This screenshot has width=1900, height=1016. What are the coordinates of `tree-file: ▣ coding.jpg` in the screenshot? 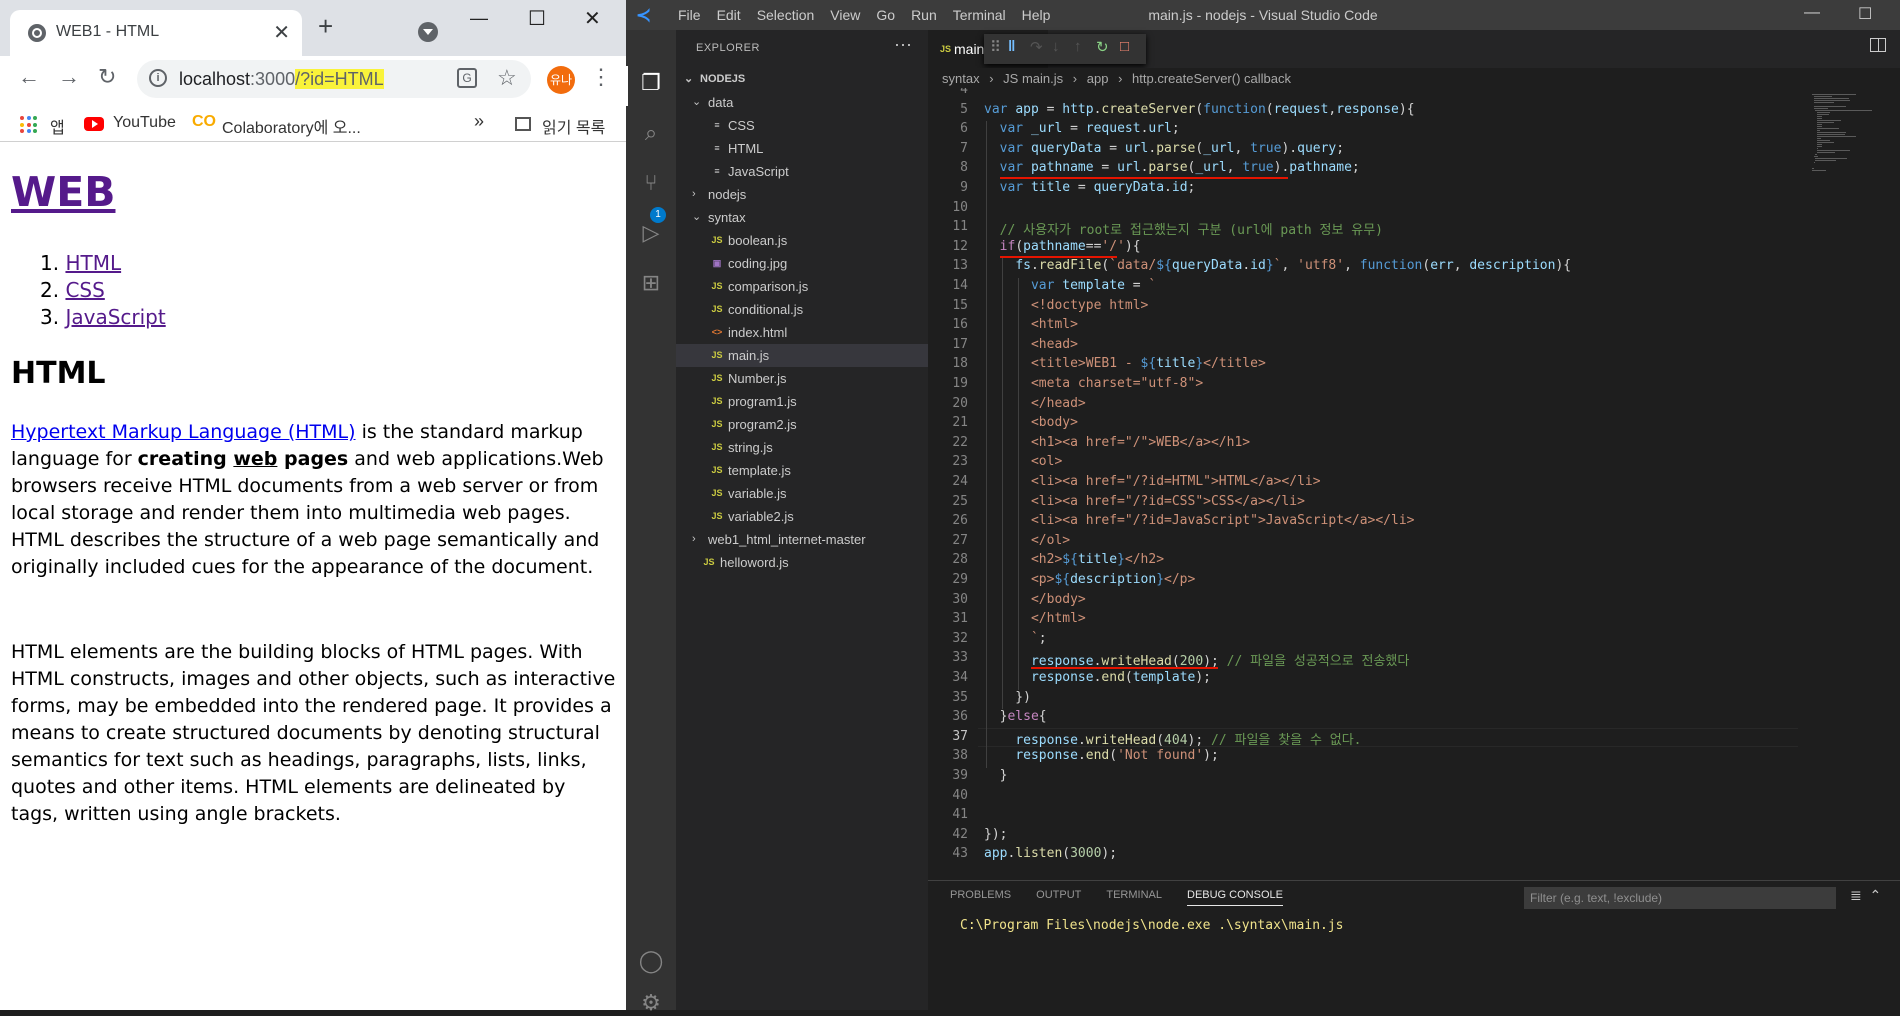 It's located at (802, 263).